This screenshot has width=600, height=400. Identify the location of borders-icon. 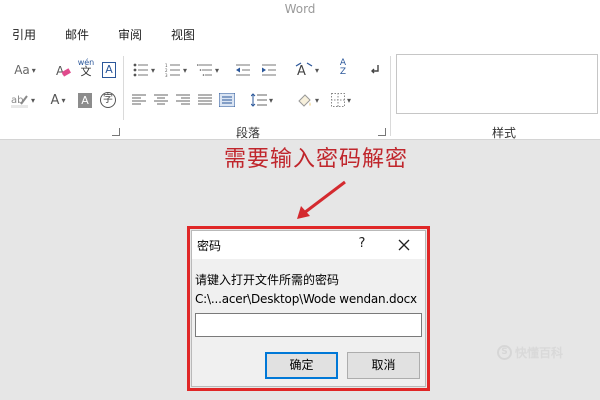
(337, 100).